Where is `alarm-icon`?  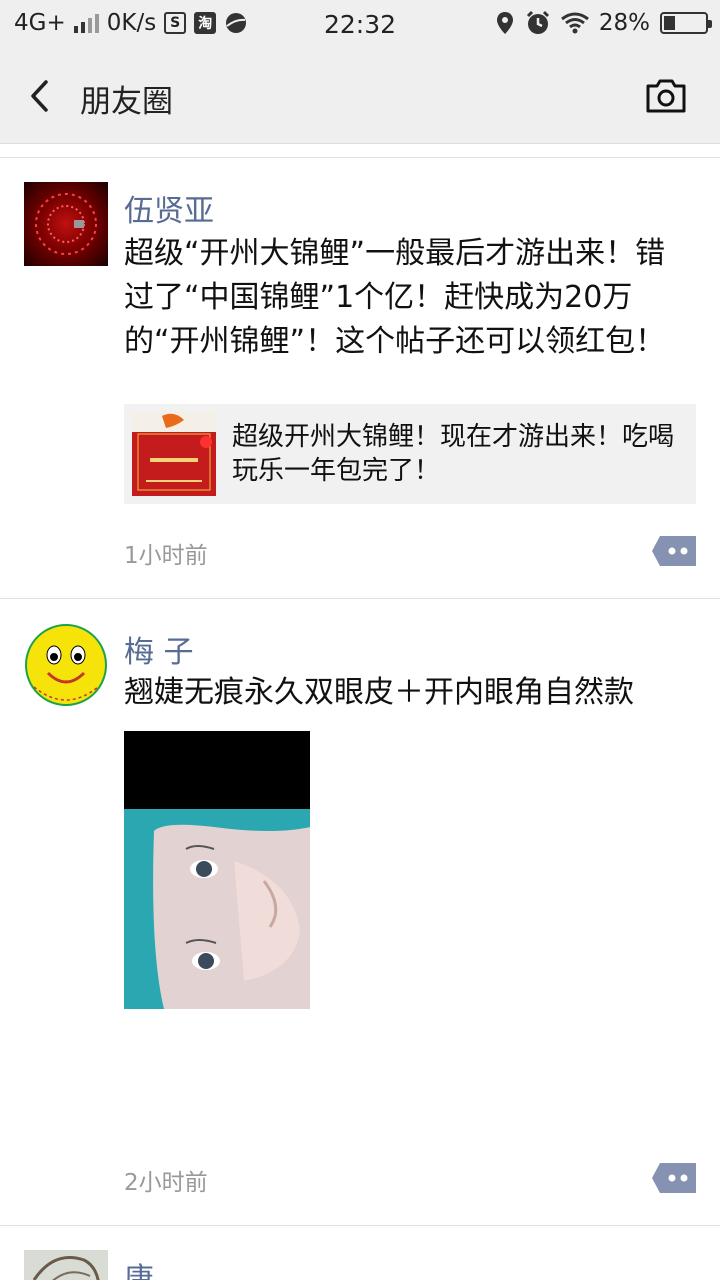
alarm-icon is located at coordinates (537, 22).